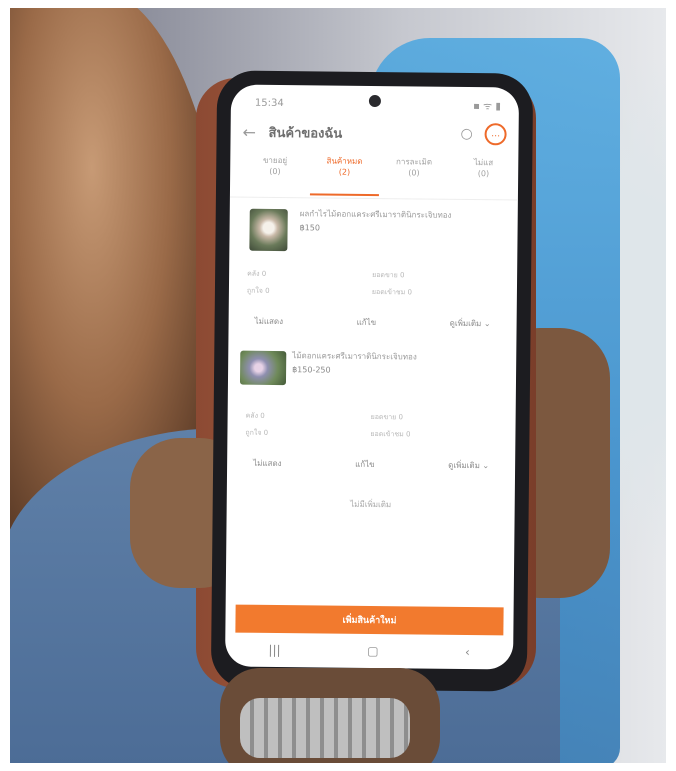 This screenshot has width=676, height=771. What do you see at coordinates (414, 162) in the screenshot?
I see `tab-label: การละเมิด` at bounding box center [414, 162].